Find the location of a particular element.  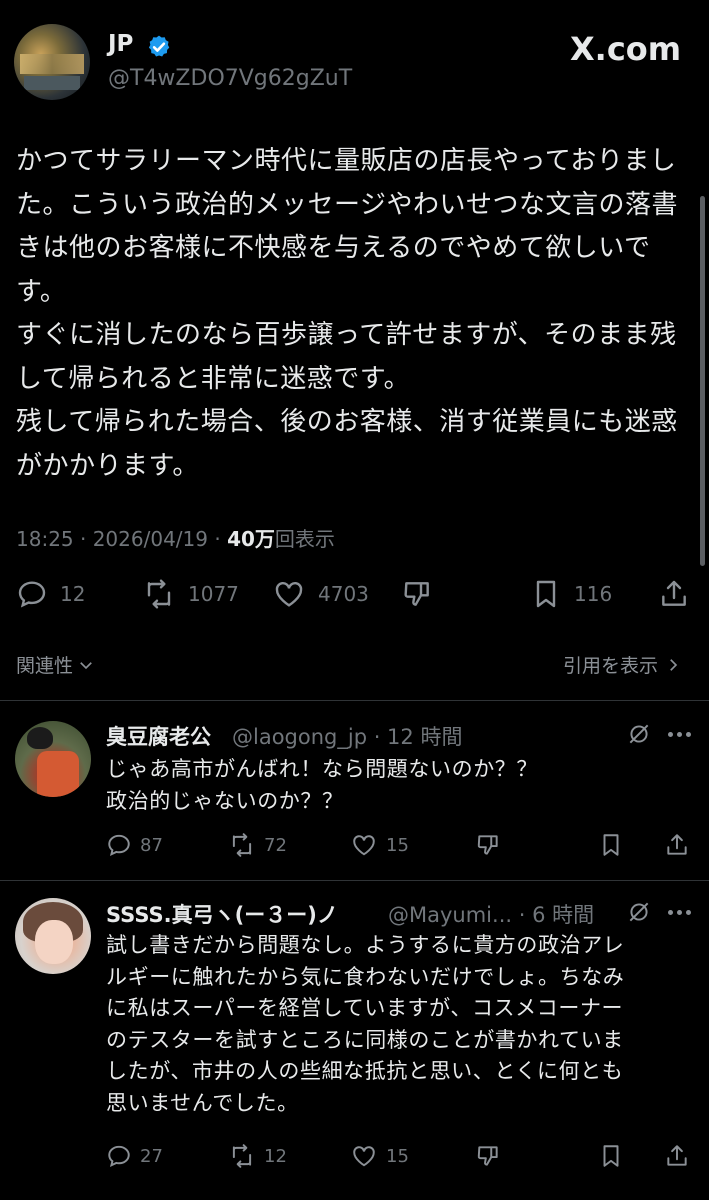

tweet-text-line: 残して帰られた場合、後のお客様、消す従業員にも迷惑 is located at coordinates (347, 422).